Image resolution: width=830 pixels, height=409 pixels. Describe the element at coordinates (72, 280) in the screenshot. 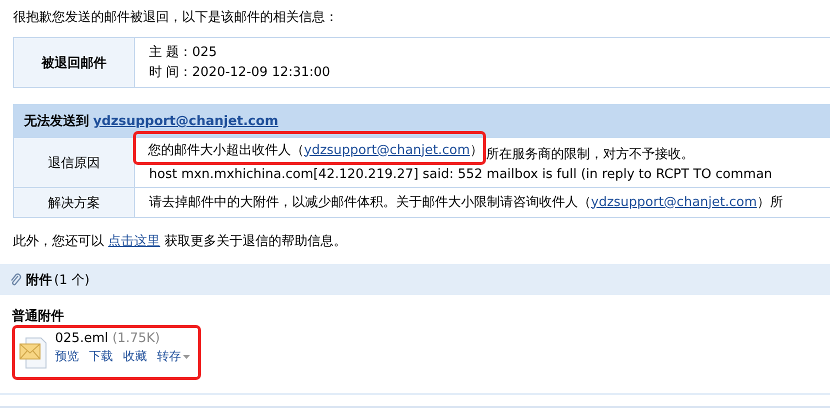

I see `attachment-count: (1 个)` at that location.